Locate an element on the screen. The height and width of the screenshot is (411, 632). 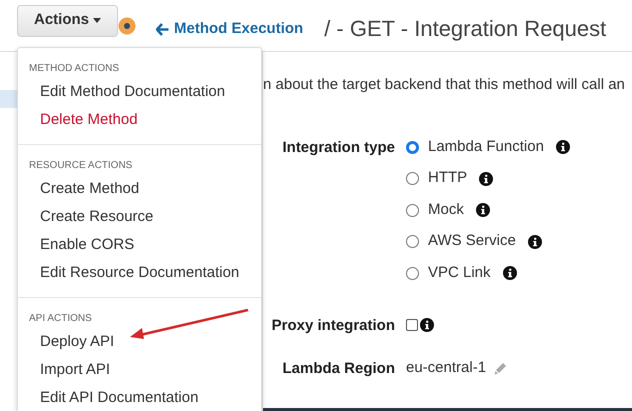
menu-item: Create Resource is located at coordinates (139, 217).